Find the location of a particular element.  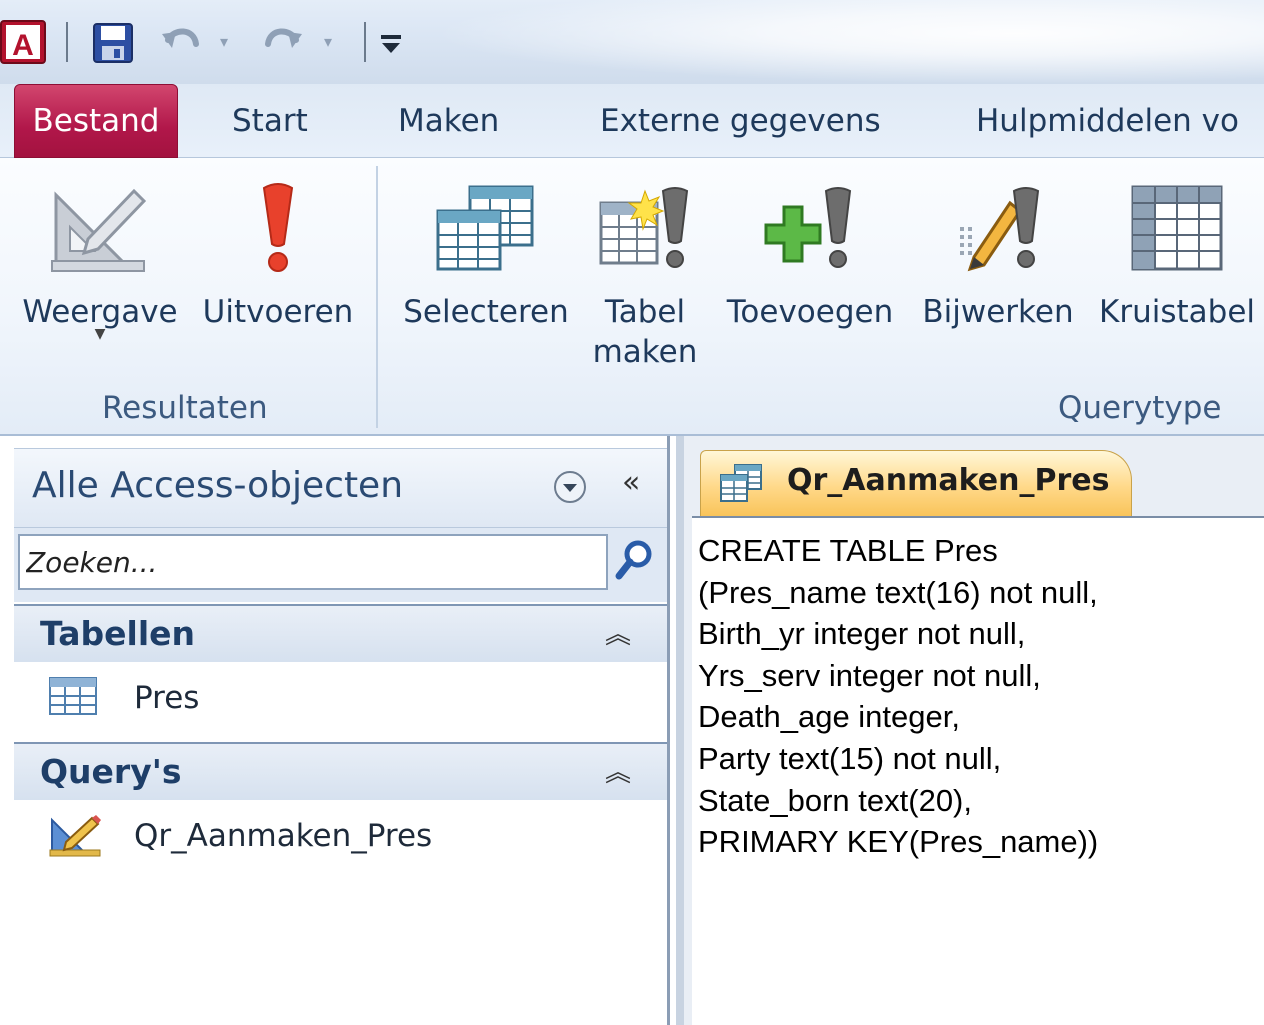

tab-make: Maken is located at coordinates (448, 121).